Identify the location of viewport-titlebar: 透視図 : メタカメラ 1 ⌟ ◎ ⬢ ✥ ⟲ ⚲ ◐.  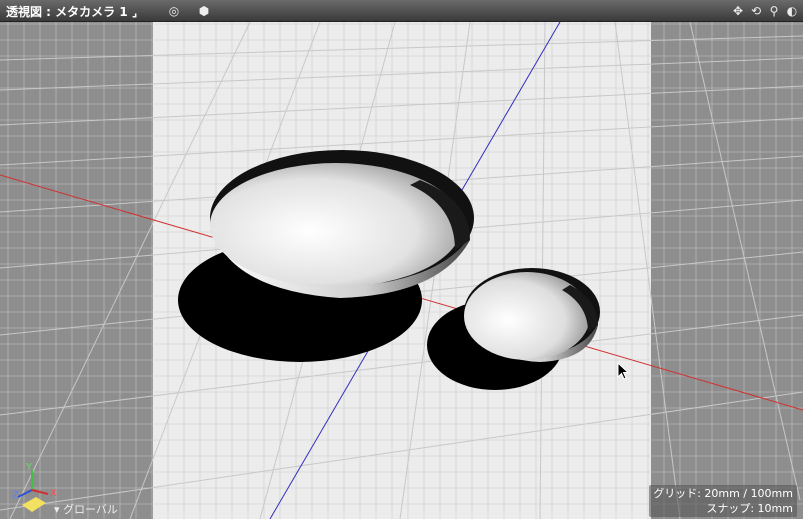
(401, 11).